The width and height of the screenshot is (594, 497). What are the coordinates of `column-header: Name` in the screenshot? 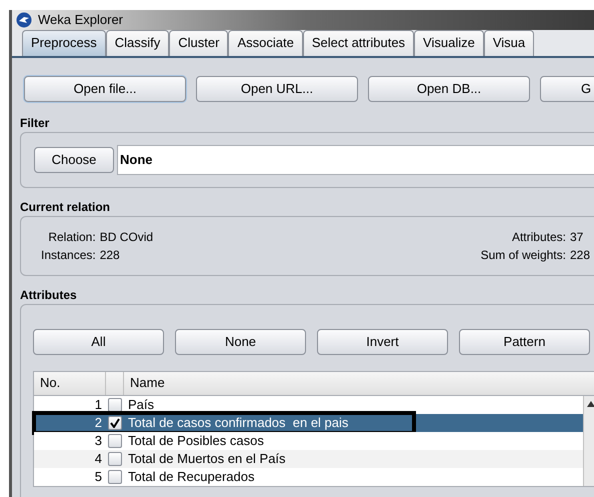 It's located at (359, 383).